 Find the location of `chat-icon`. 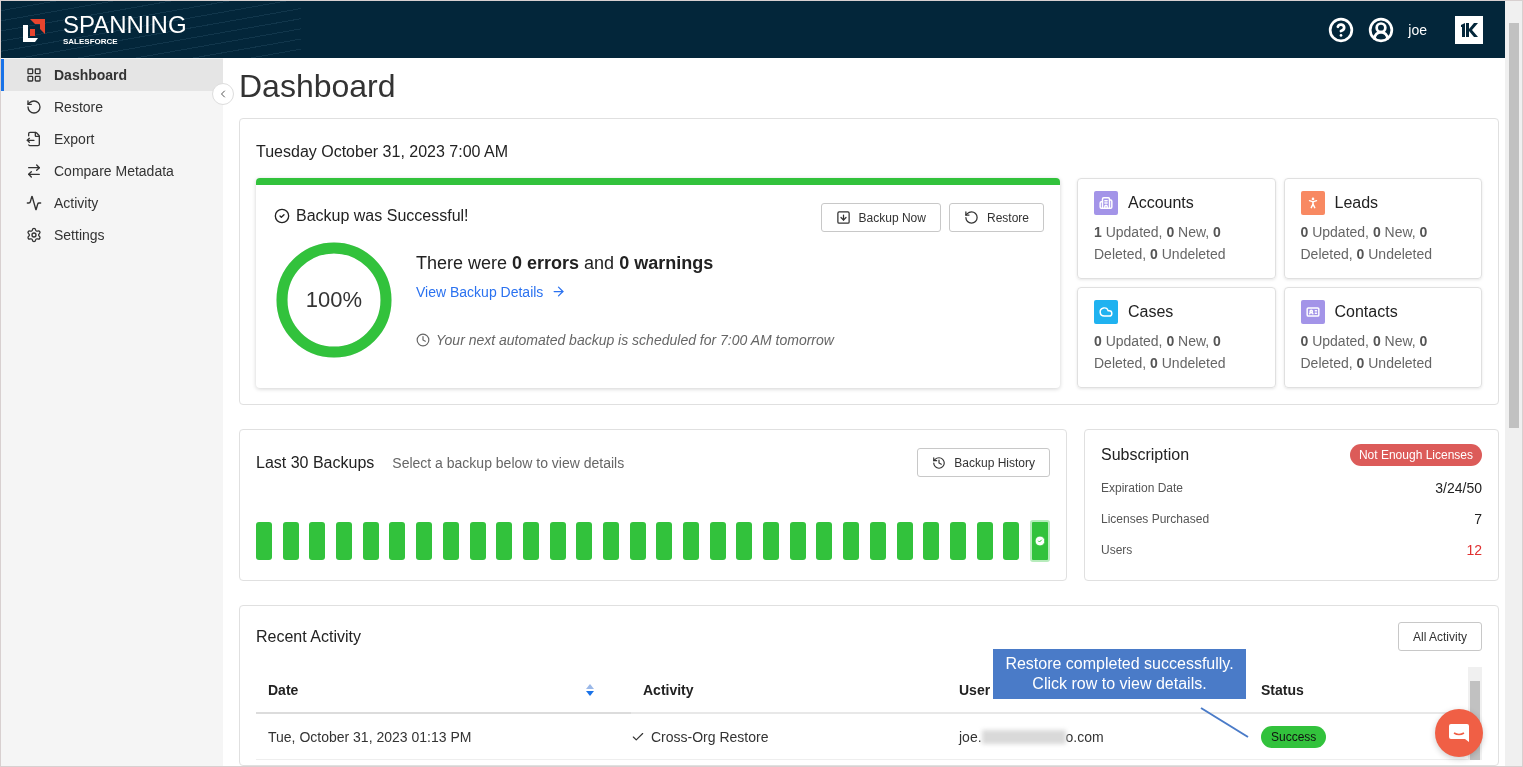

chat-icon is located at coordinates (1459, 733).